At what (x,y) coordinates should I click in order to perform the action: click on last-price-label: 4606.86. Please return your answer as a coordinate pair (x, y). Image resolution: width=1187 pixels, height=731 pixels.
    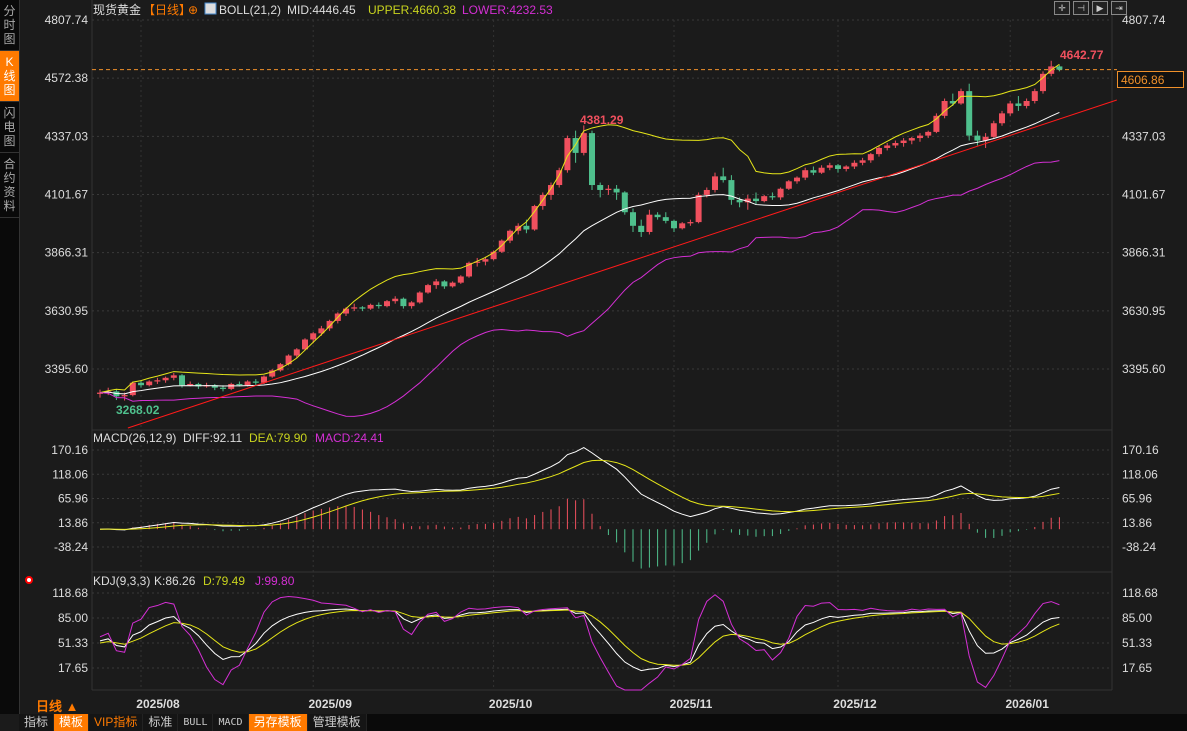
    Looking at the image, I should click on (1150, 79).